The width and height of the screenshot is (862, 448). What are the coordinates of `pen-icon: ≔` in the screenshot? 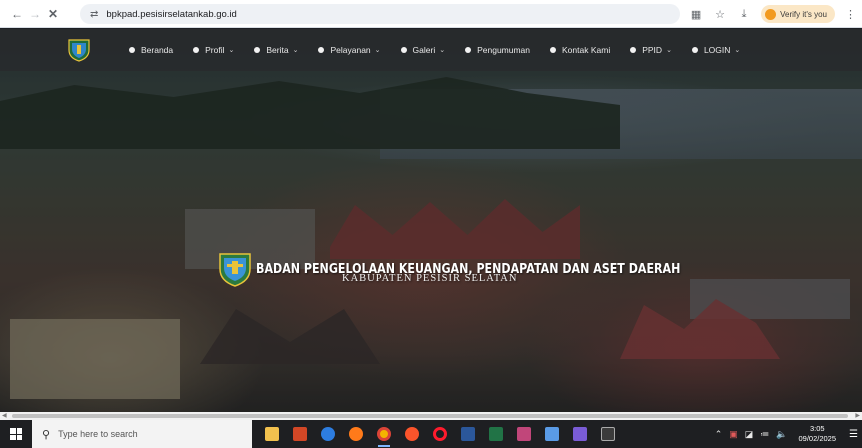 It's located at (764, 434).